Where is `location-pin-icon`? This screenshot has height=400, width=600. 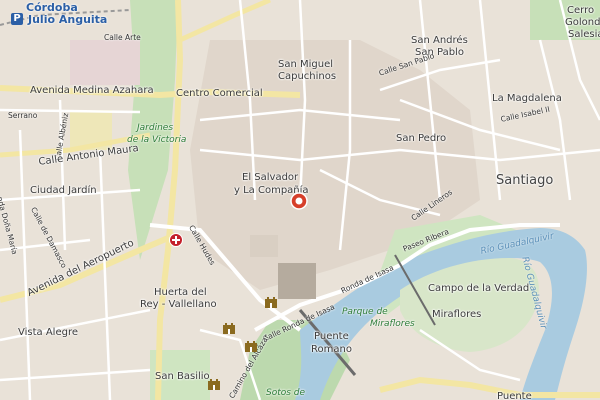 location-pin-icon is located at coordinates (299, 201).